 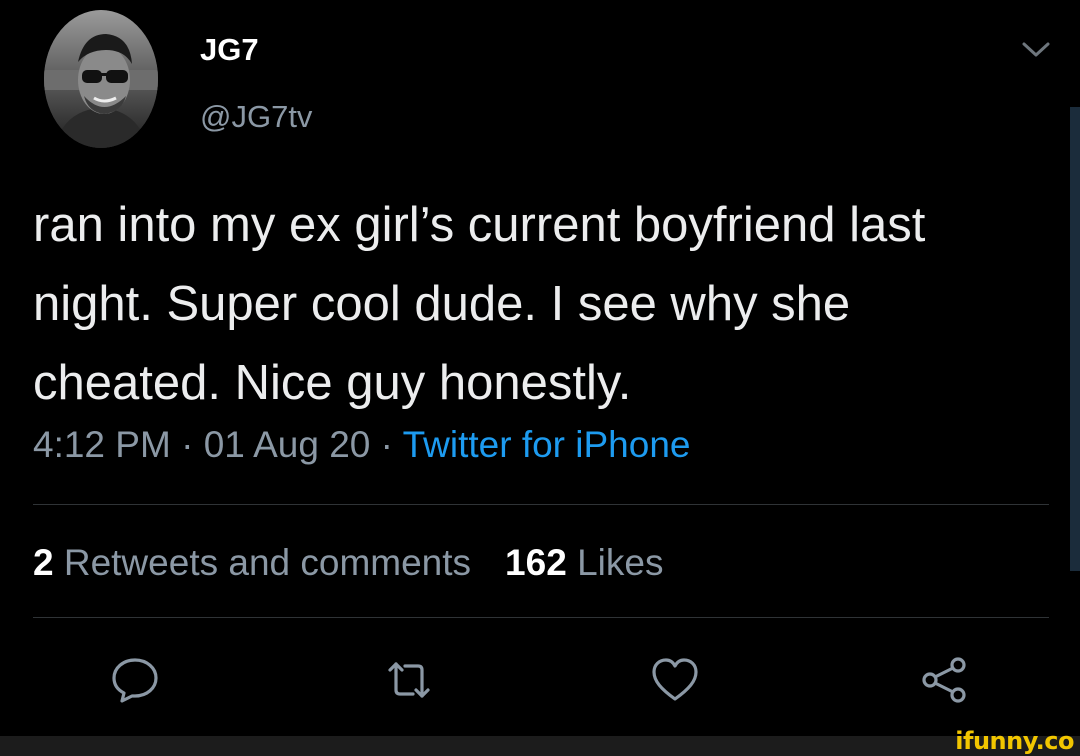 I want to click on author-name: JG7, so click(x=229, y=50).